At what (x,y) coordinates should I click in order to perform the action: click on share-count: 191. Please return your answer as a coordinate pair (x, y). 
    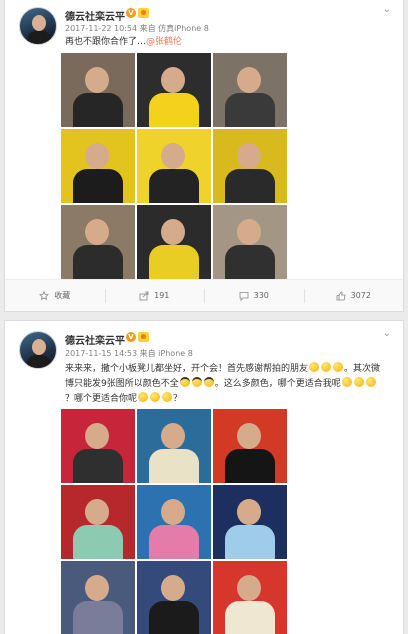
    Looking at the image, I should click on (162, 295).